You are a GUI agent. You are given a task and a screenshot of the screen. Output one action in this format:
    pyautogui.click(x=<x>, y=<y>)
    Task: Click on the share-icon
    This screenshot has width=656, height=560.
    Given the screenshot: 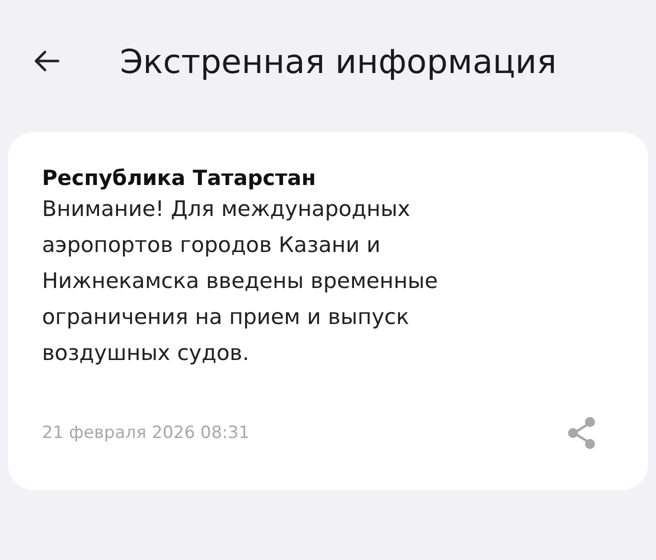 What is the action you would take?
    pyautogui.click(x=582, y=433)
    